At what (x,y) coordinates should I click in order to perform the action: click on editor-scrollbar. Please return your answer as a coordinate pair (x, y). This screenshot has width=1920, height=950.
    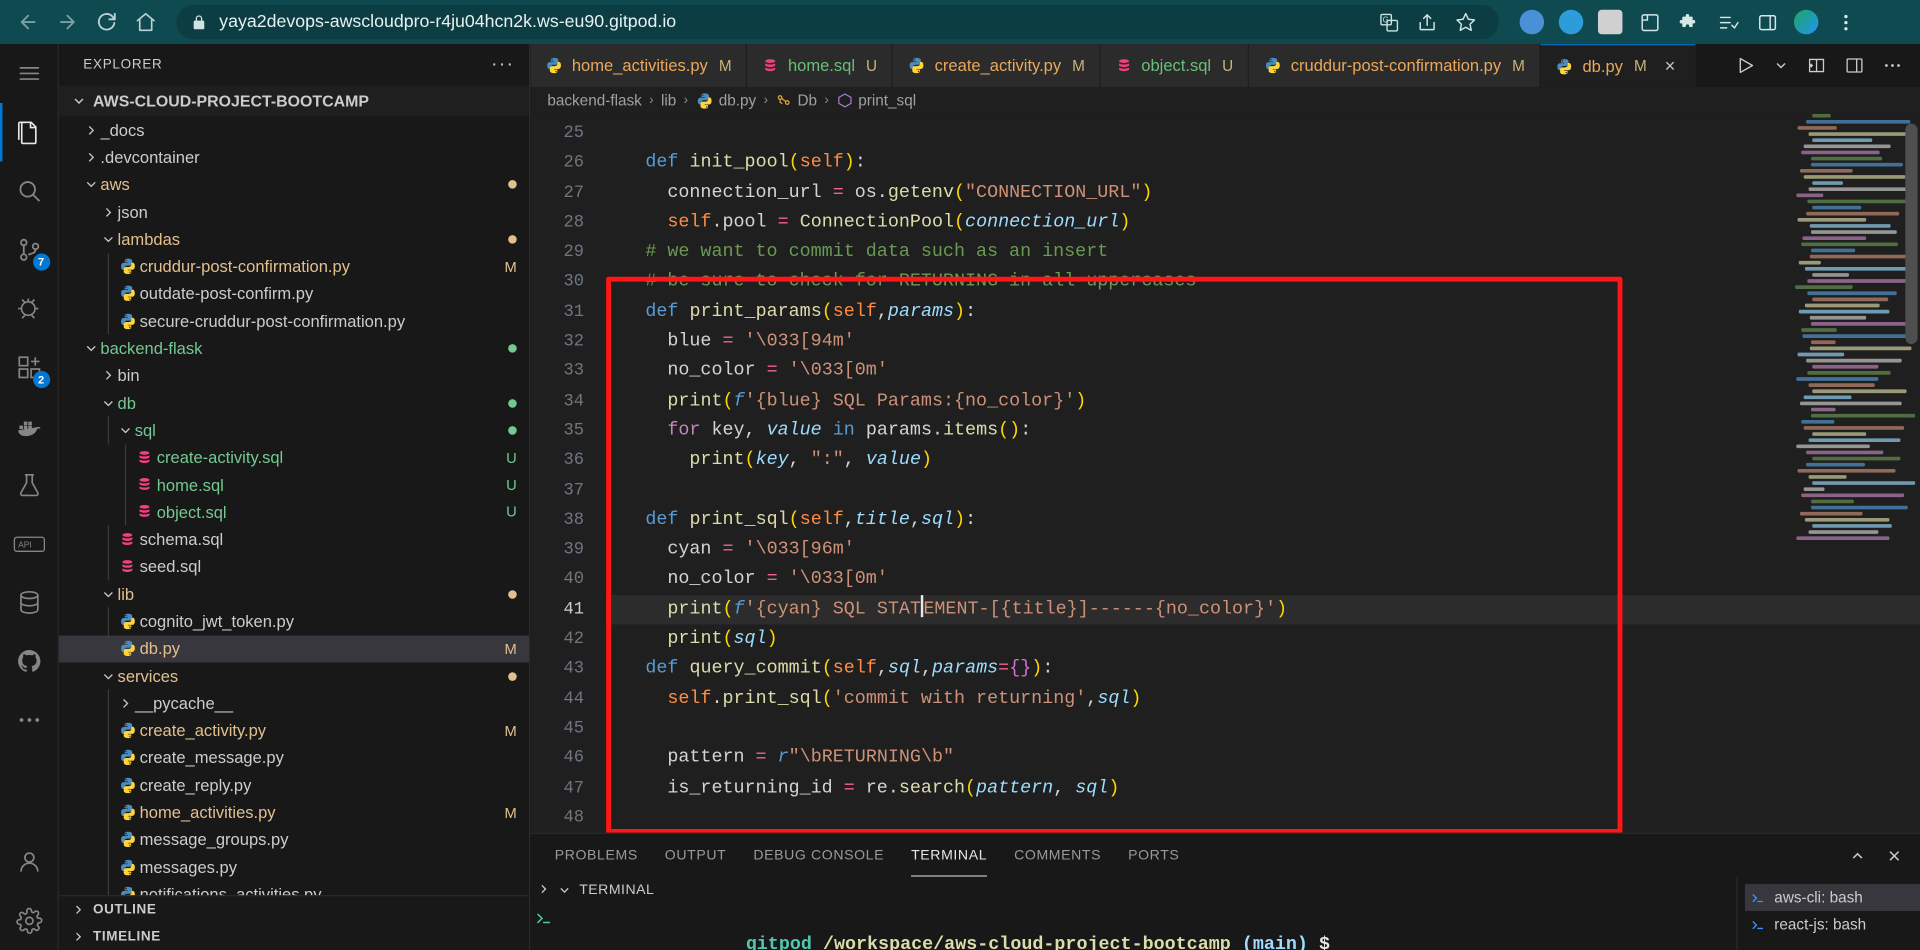
    Looking at the image, I should click on (1911, 473).